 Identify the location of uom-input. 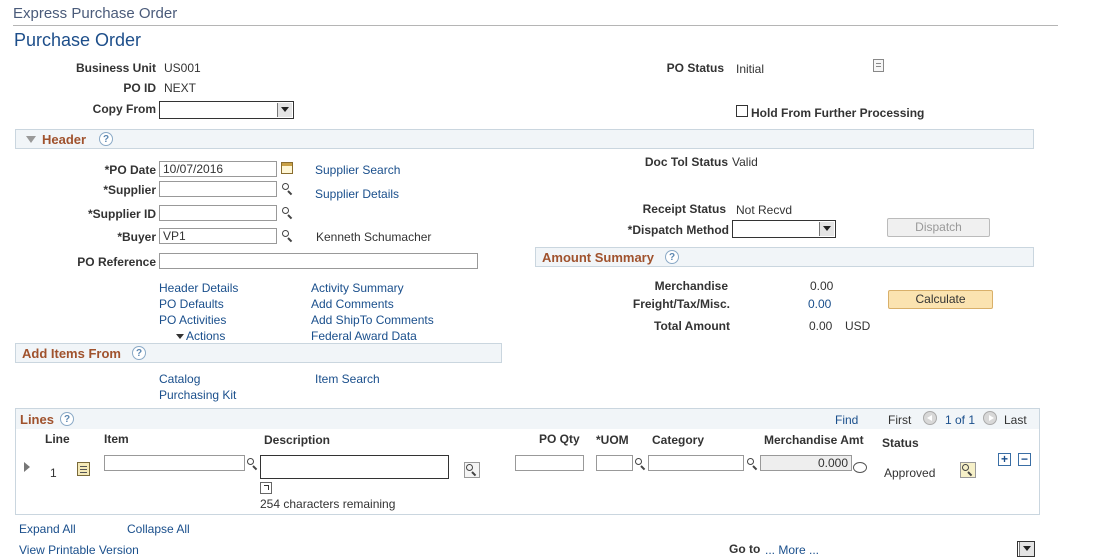
(614, 463).